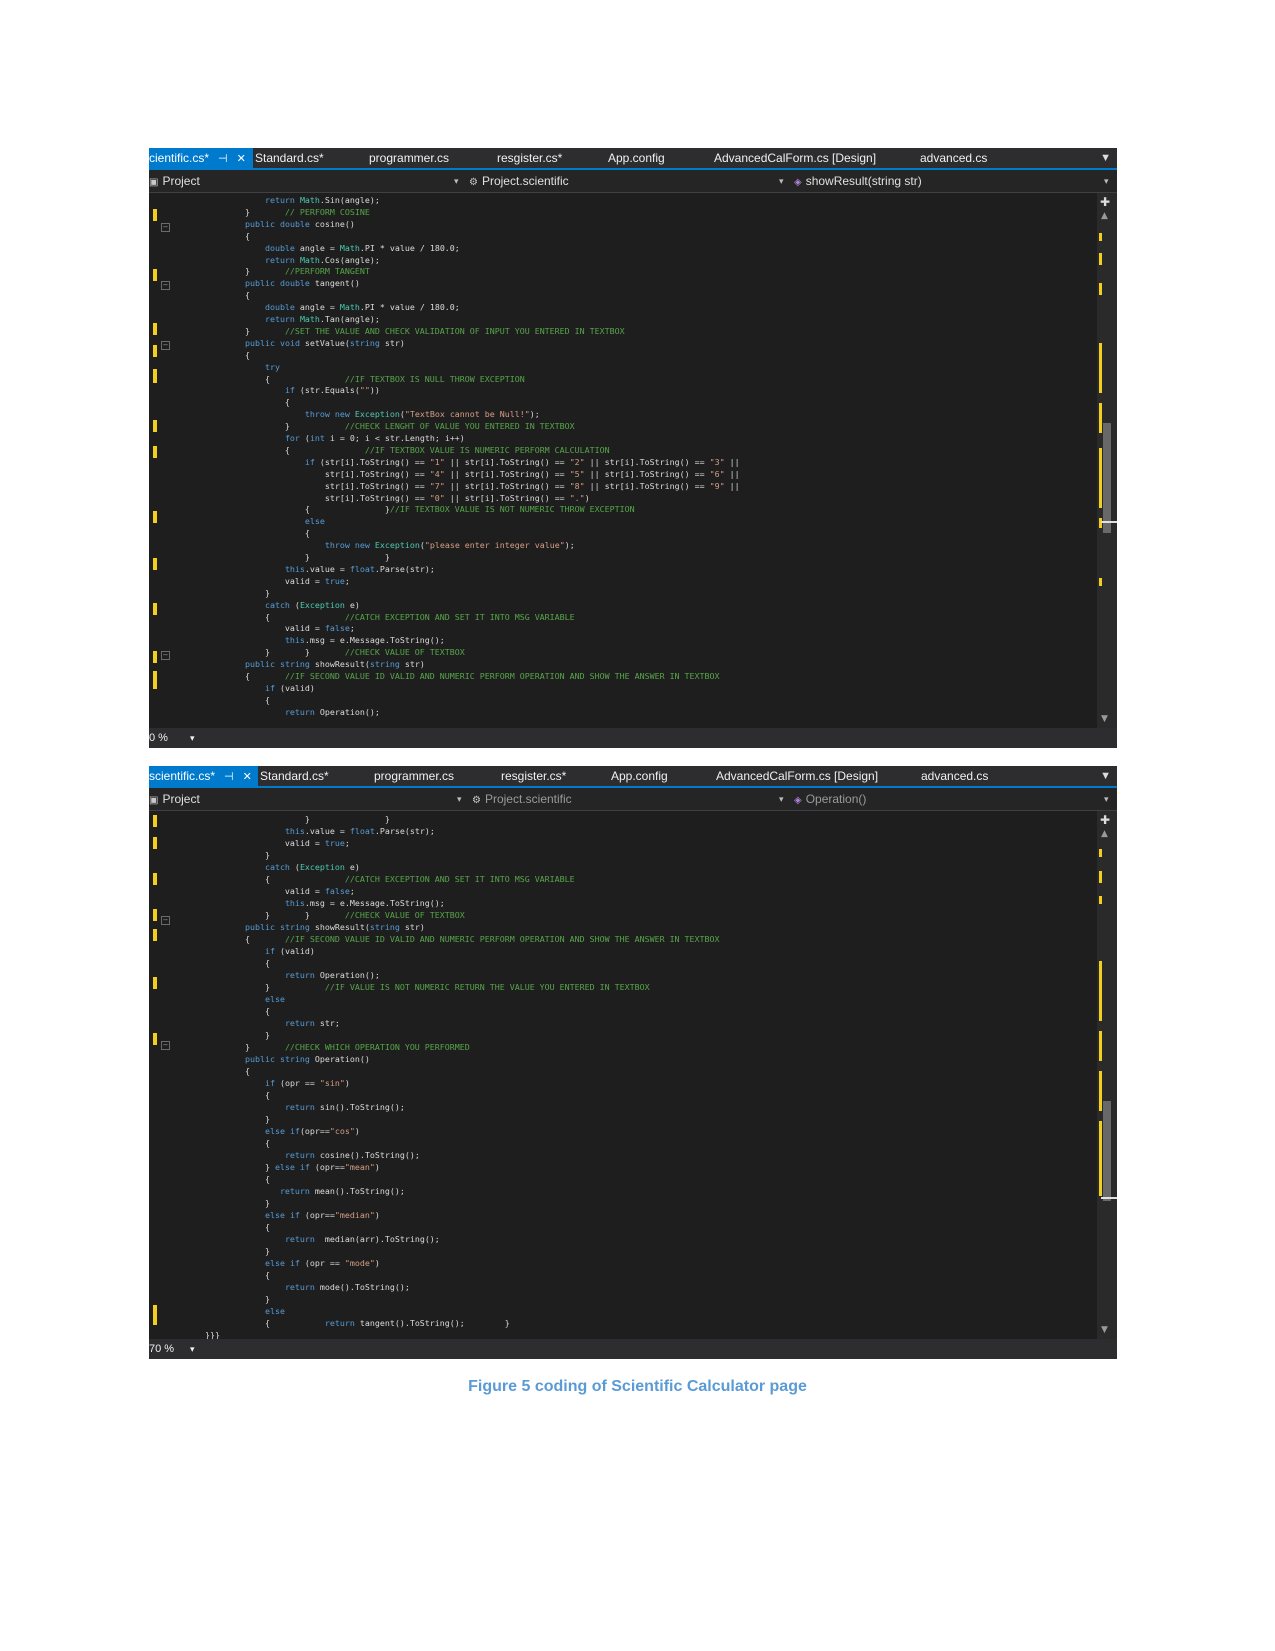 This screenshot has height=1651, width=1275. Describe the element at coordinates (212, 1334) in the screenshot. I see `code-line: }}}` at that location.